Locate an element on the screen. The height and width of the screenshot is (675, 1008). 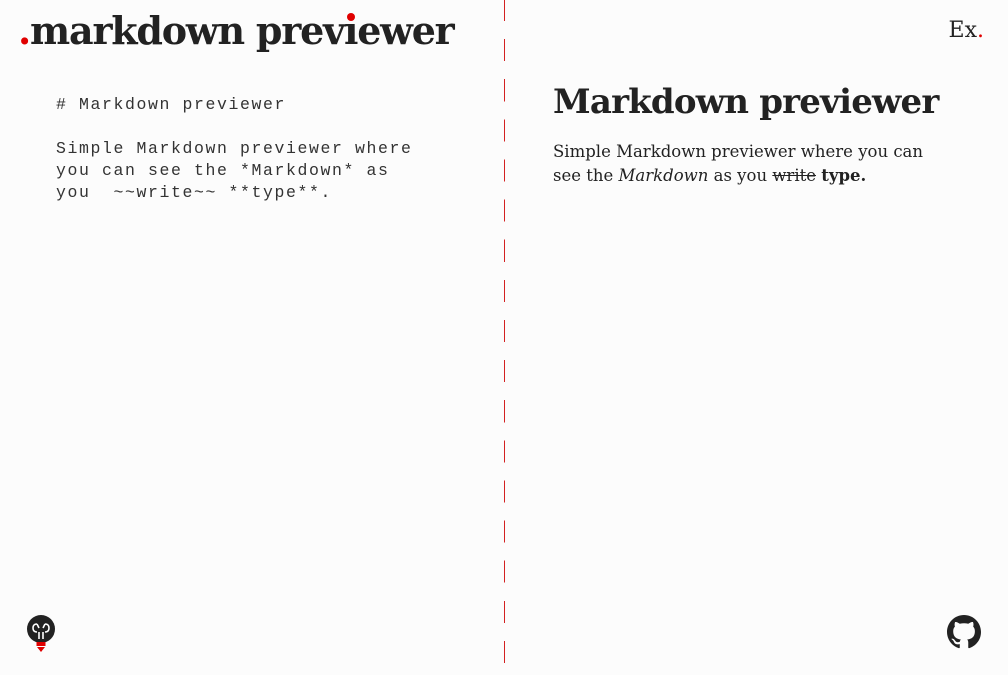
preview-text-2: as you is located at coordinates (740, 175).